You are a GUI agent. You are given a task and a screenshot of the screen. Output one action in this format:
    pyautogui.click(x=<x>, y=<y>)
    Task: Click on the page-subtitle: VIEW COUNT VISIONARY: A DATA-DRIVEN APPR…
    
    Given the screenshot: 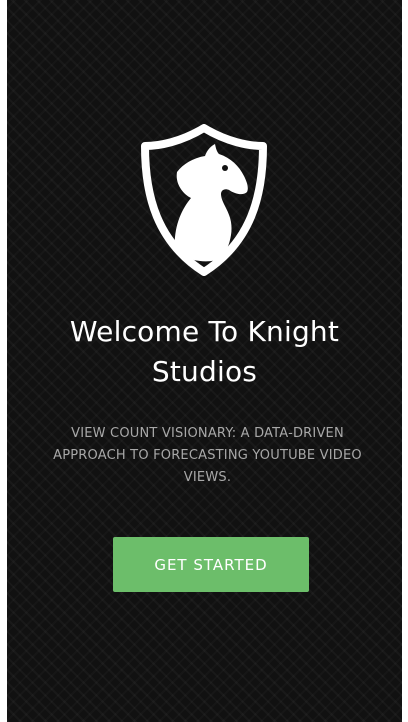 What is the action you would take?
    pyautogui.click(x=207, y=455)
    